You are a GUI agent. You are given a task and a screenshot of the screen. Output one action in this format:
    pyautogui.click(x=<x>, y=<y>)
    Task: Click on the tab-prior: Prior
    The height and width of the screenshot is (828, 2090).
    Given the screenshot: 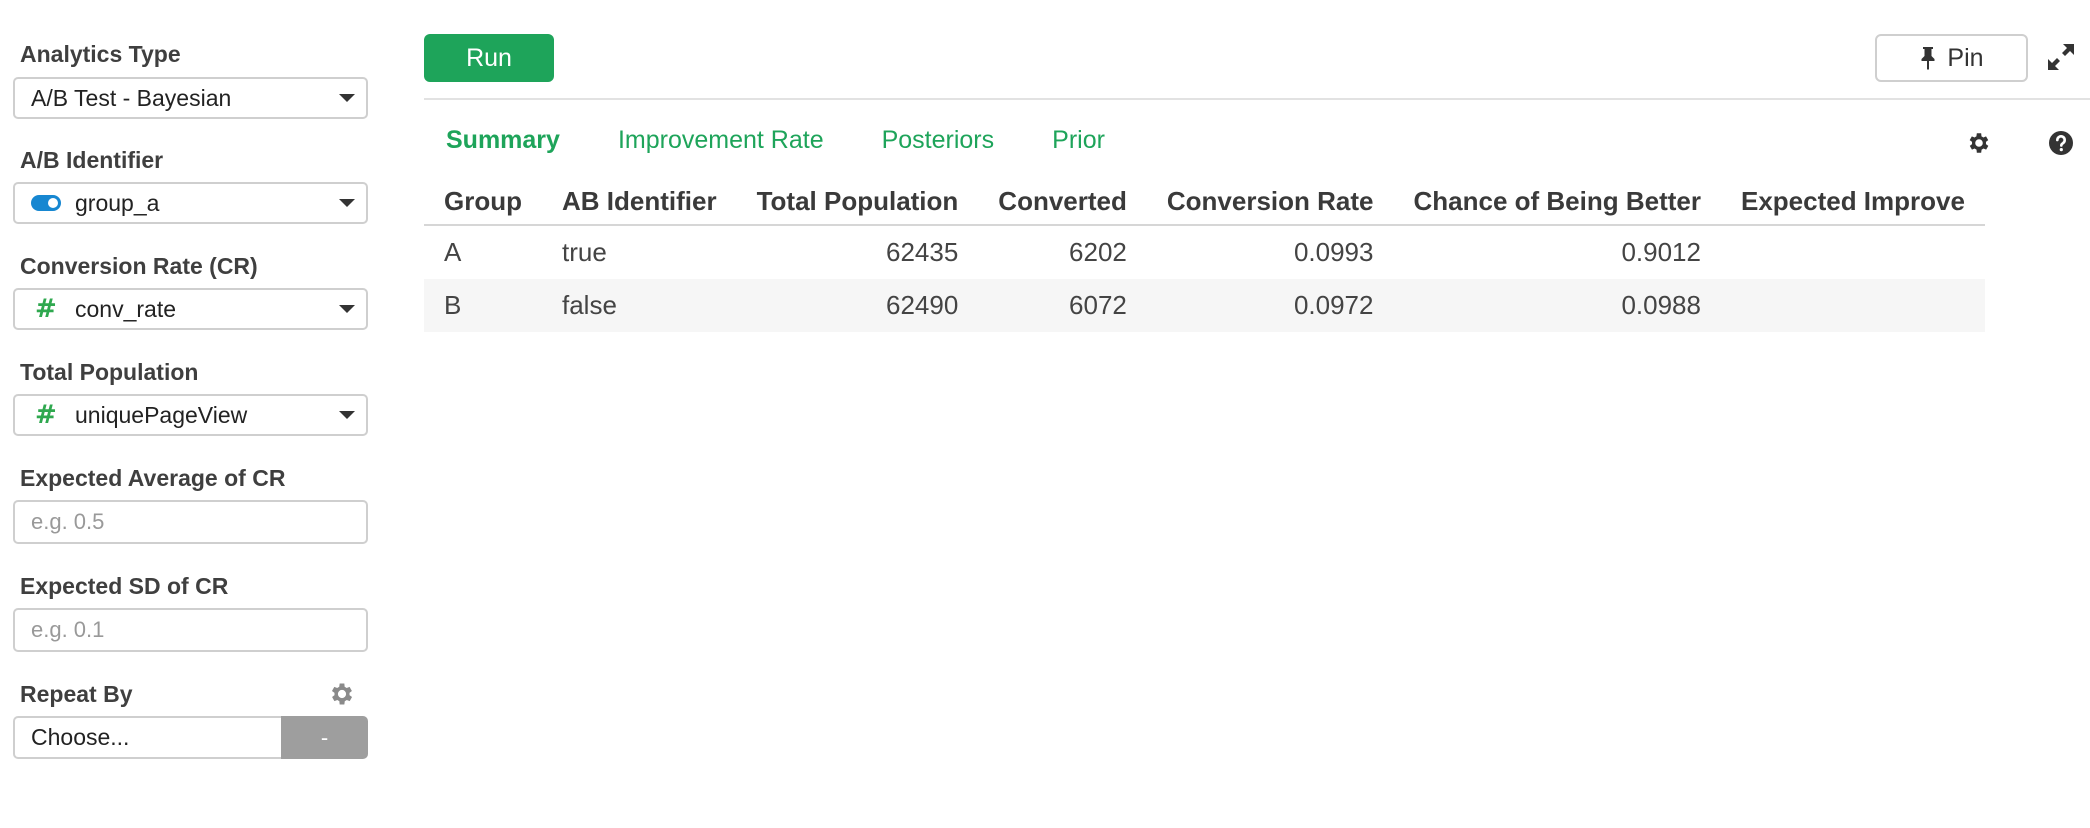 What is the action you would take?
    pyautogui.click(x=1078, y=140)
    